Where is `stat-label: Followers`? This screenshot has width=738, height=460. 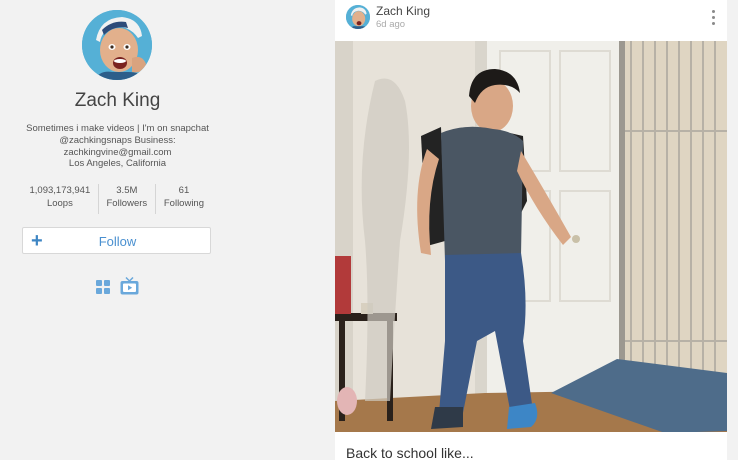 stat-label: Followers is located at coordinates (127, 203).